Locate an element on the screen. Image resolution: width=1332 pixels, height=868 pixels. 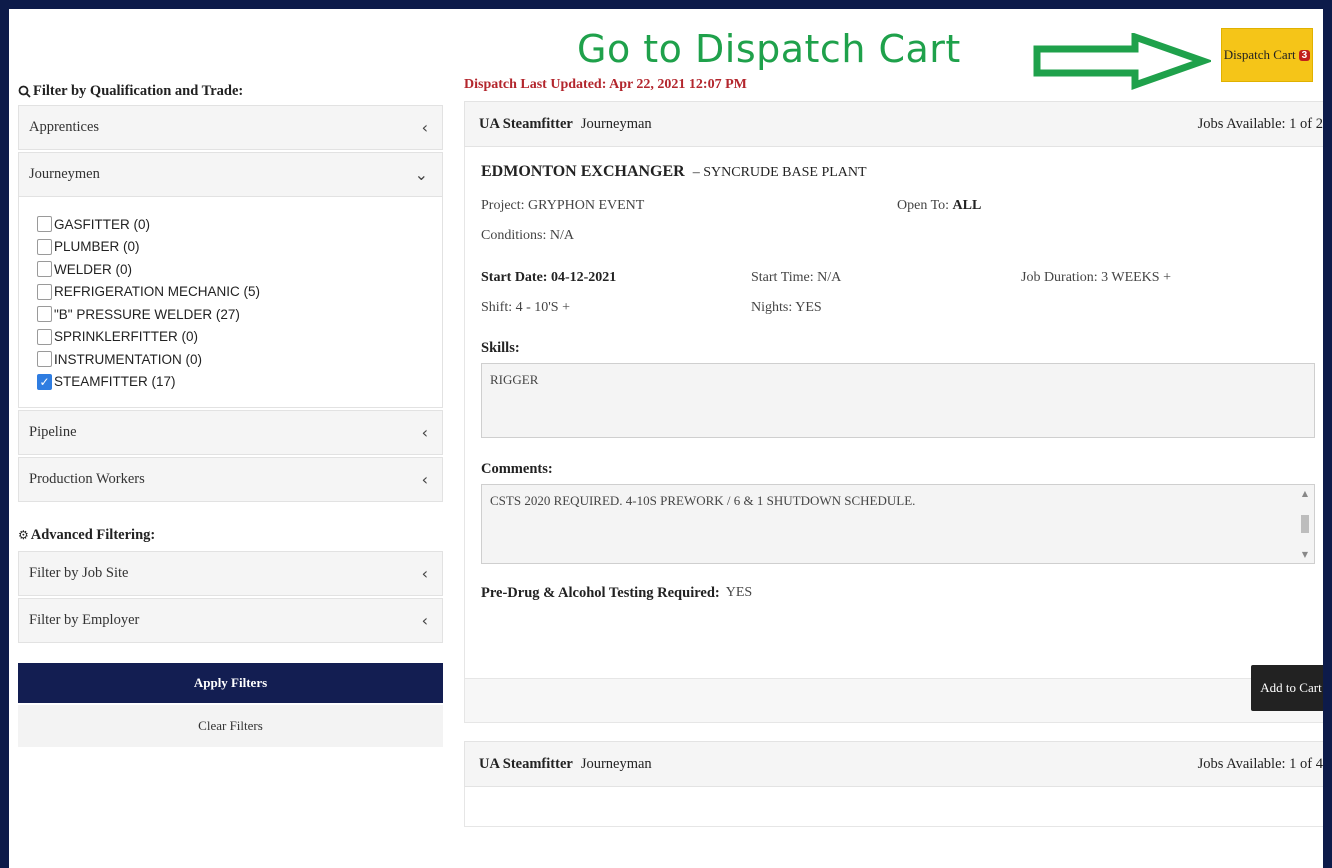
project-text: Project: GRYPHON EVENT is located at coordinates (563, 205).